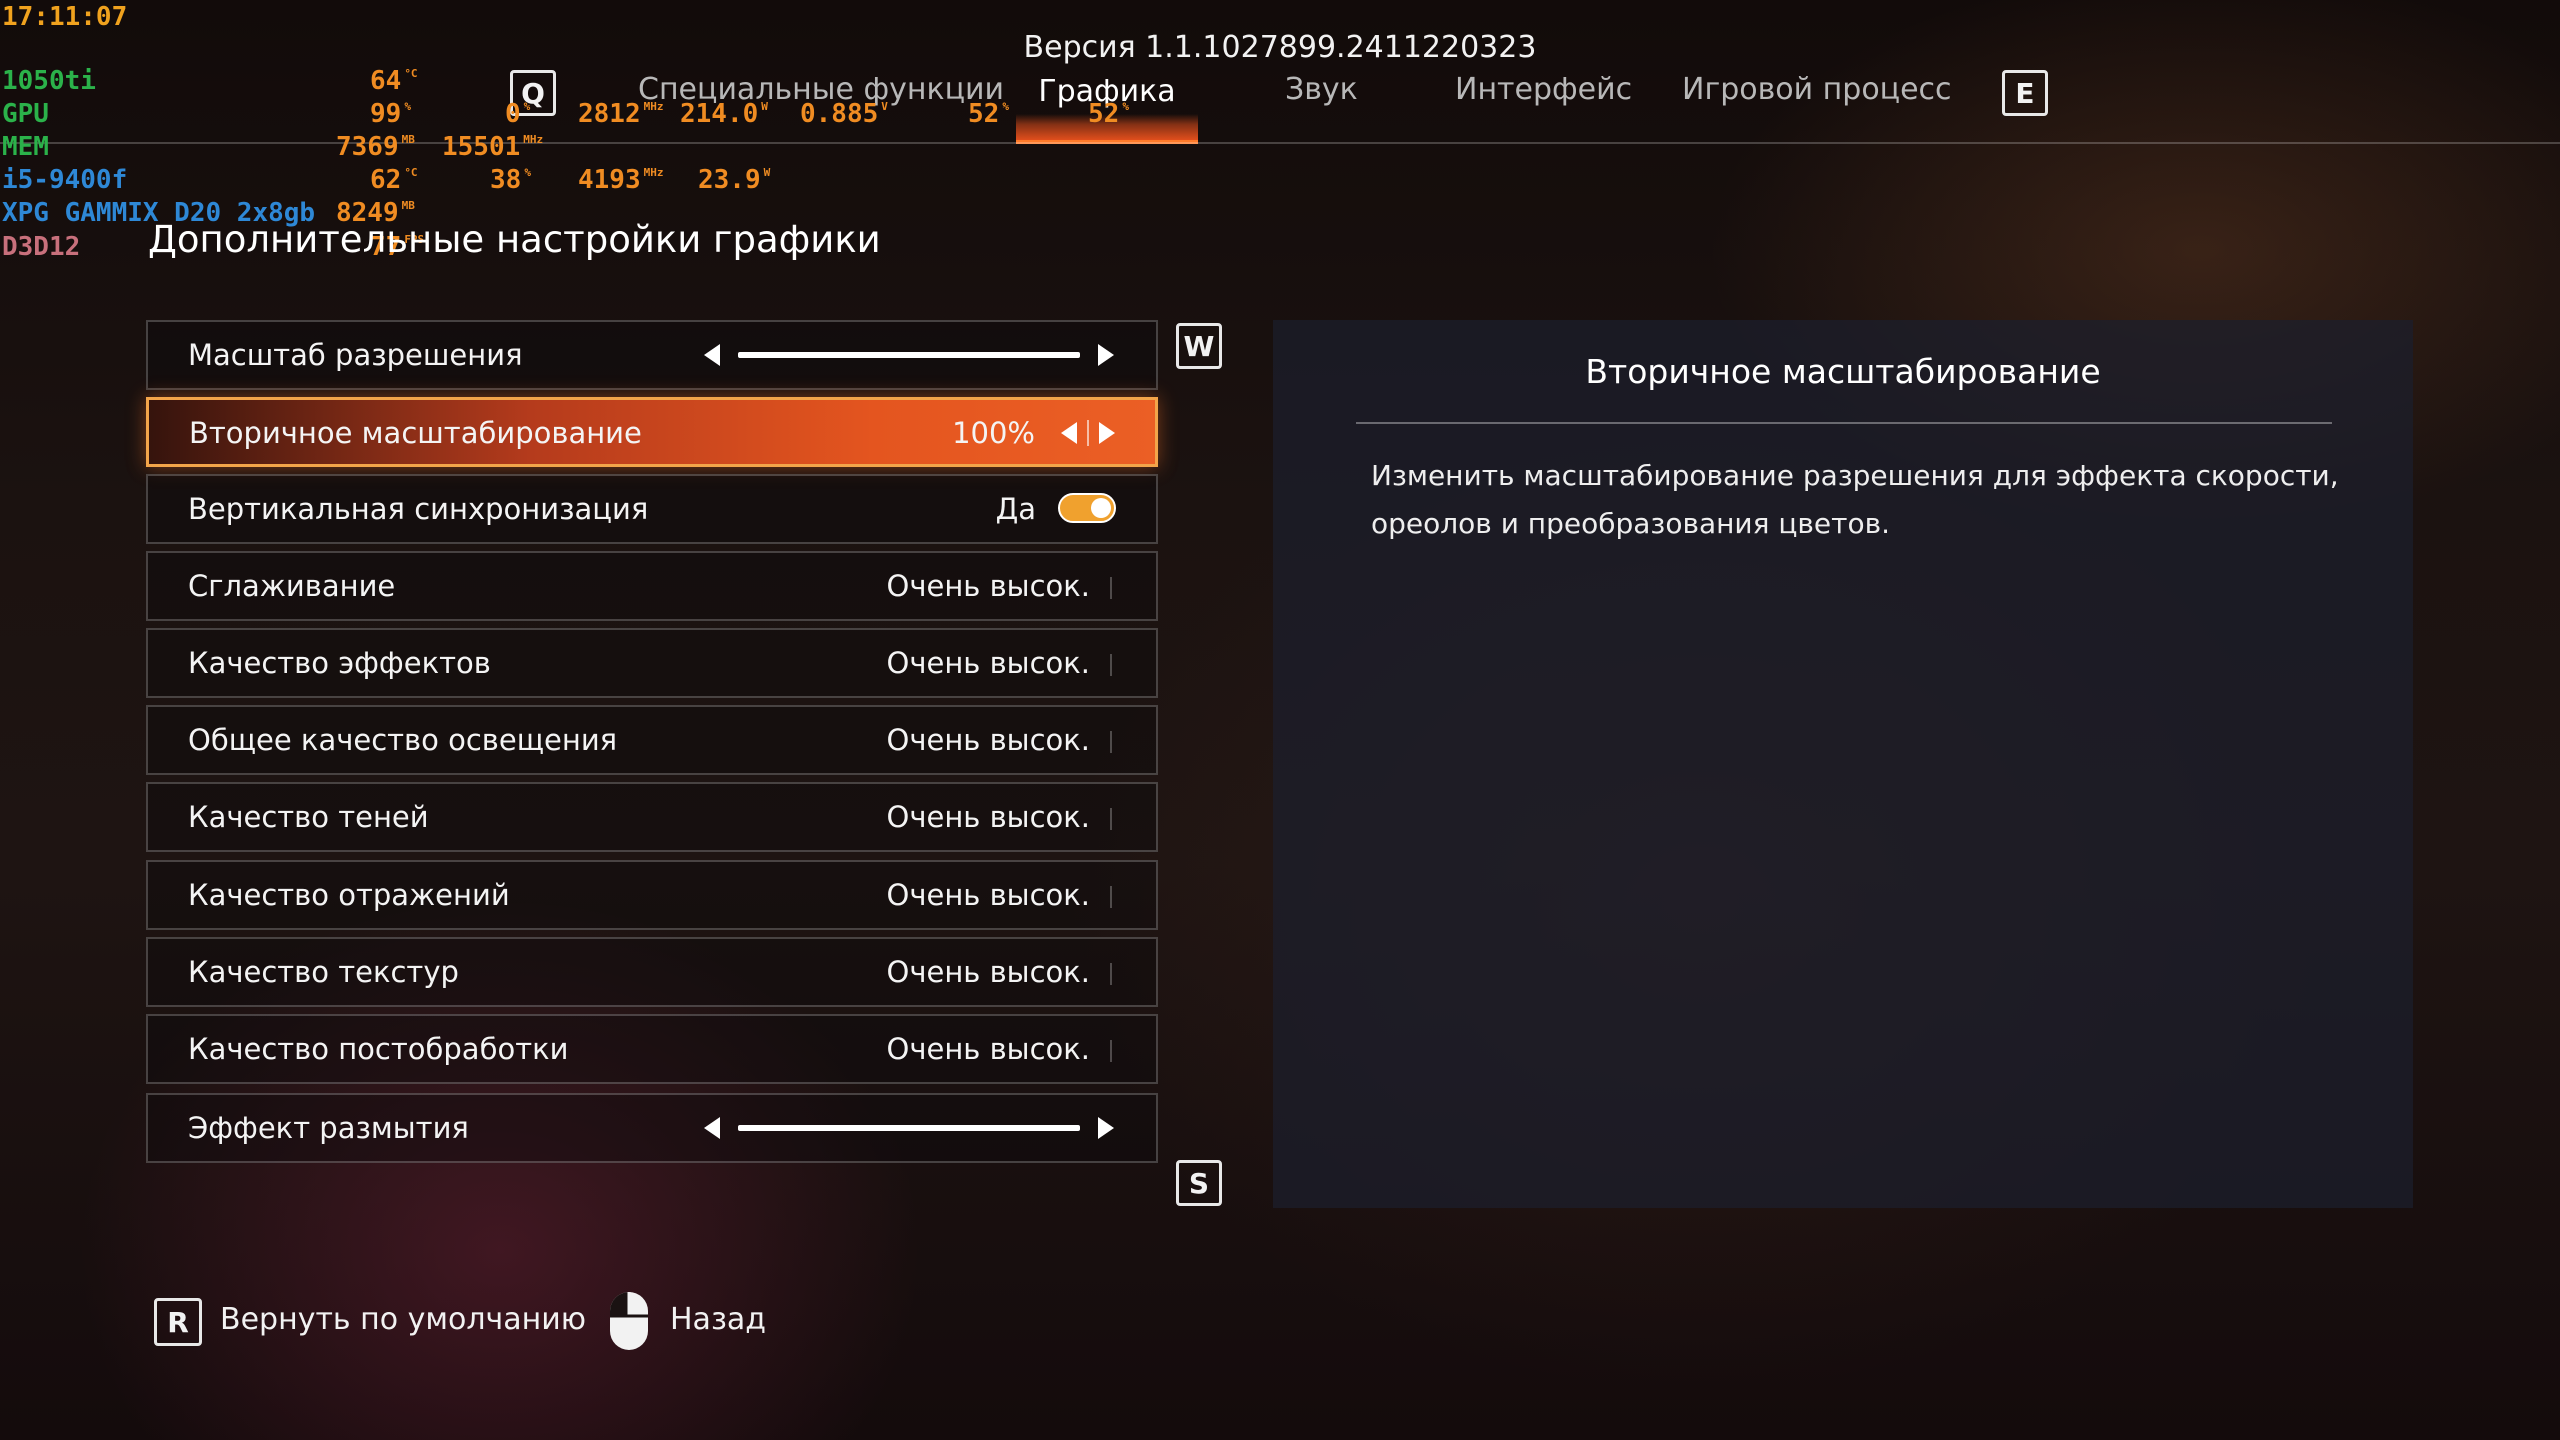 Image resolution: width=2560 pixels, height=1440 pixels. I want to click on setting-label: Вертикальная синхронизация, so click(418, 509).